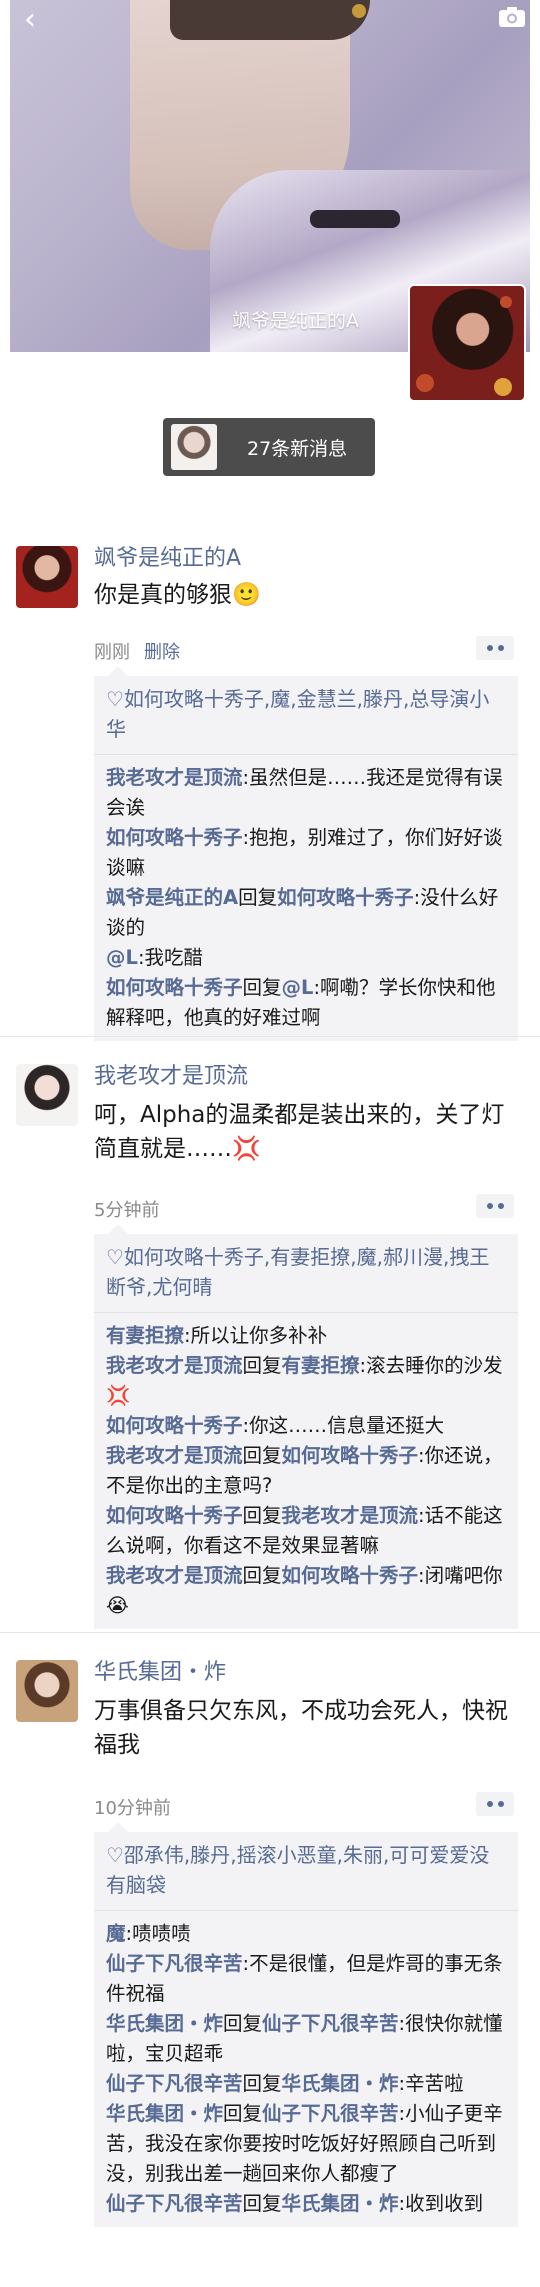 The image size is (540, 2287). What do you see at coordinates (116, 1933) in the screenshot?
I see `comment-user: 魔` at bounding box center [116, 1933].